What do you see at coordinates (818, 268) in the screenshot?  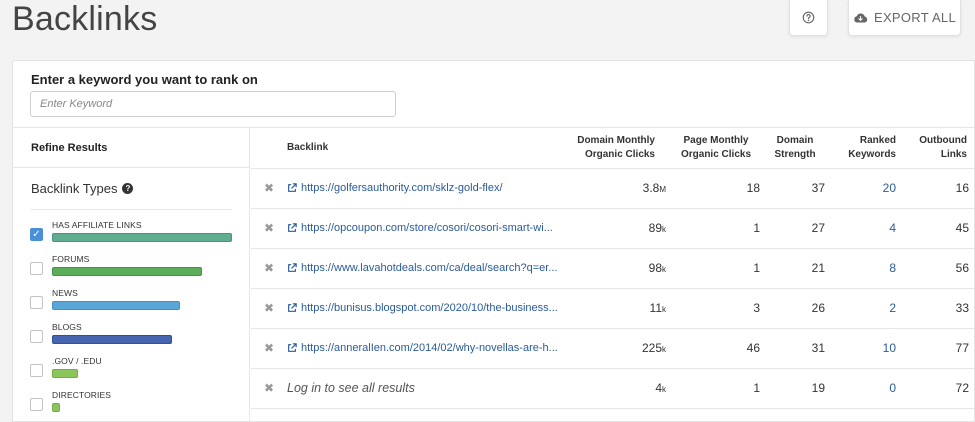 I see `domain-strength-cell: 21` at bounding box center [818, 268].